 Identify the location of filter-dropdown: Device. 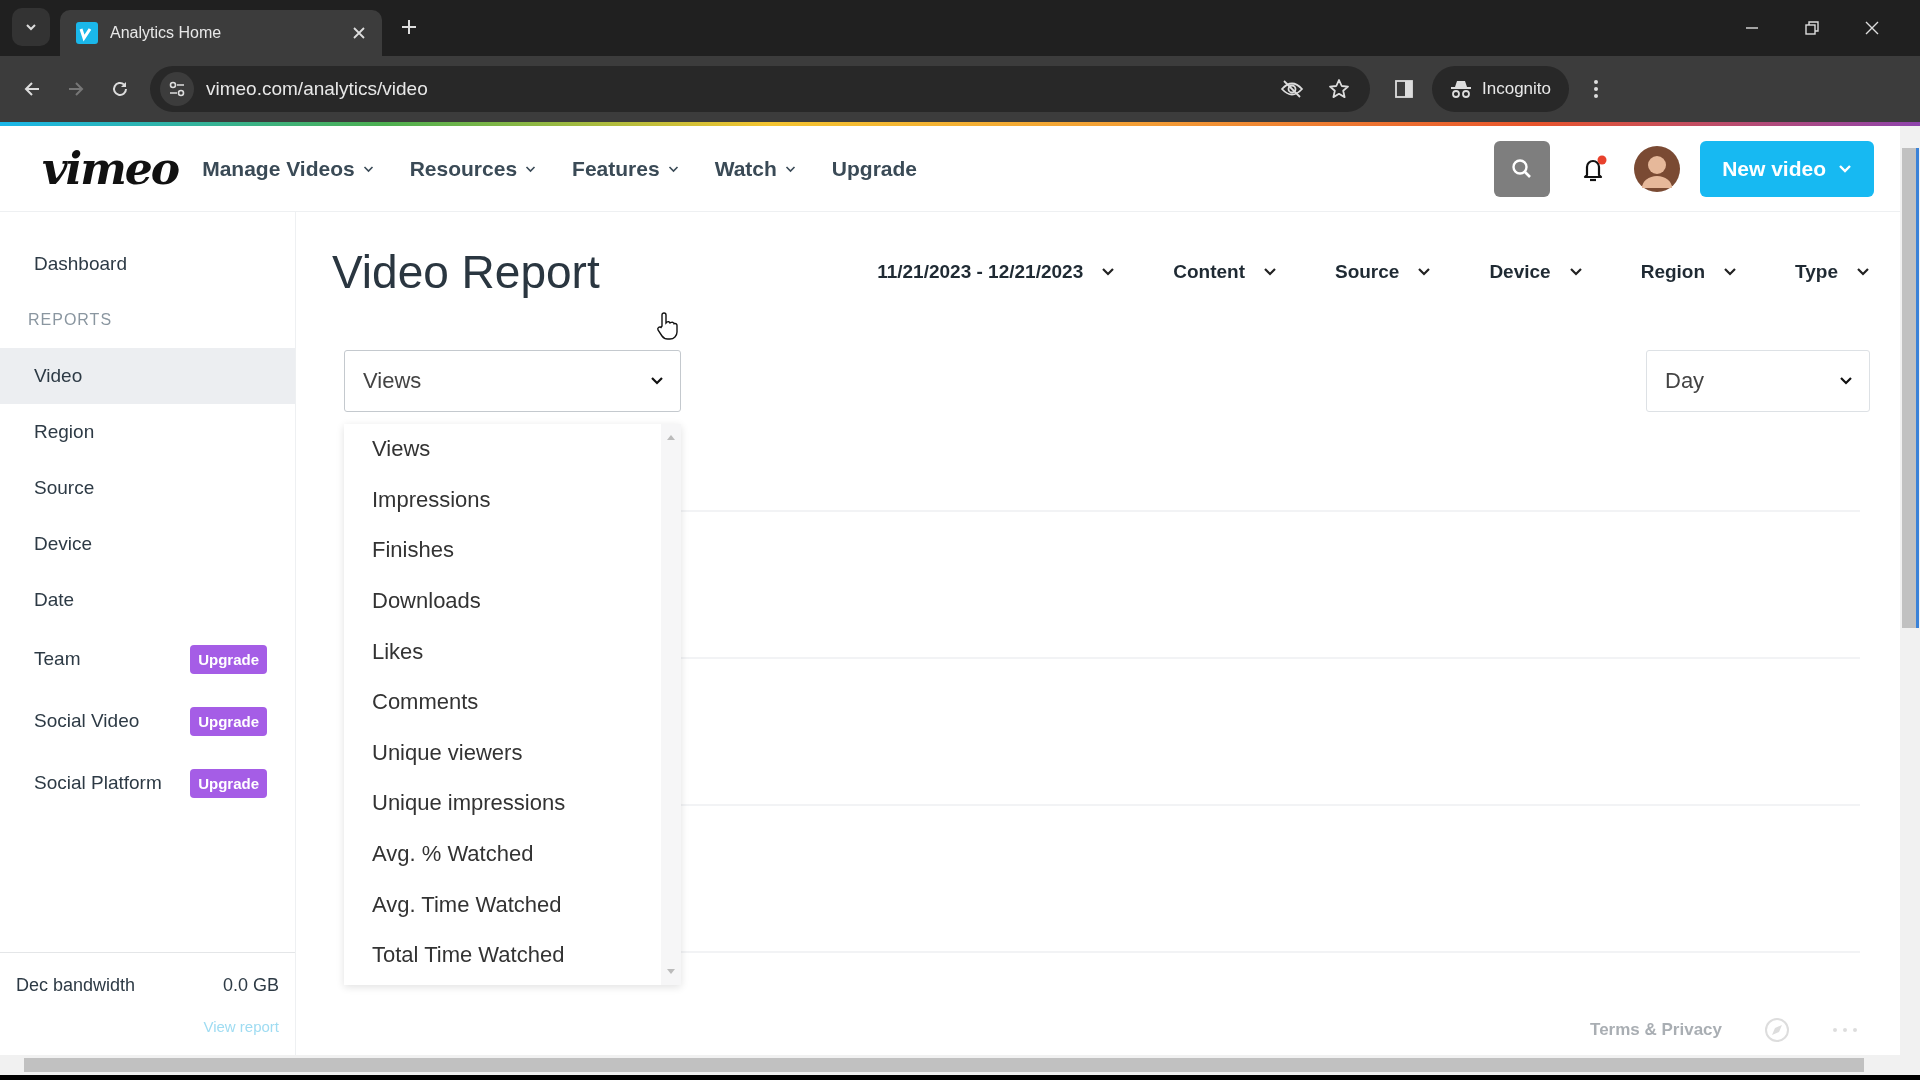
(1536, 272).